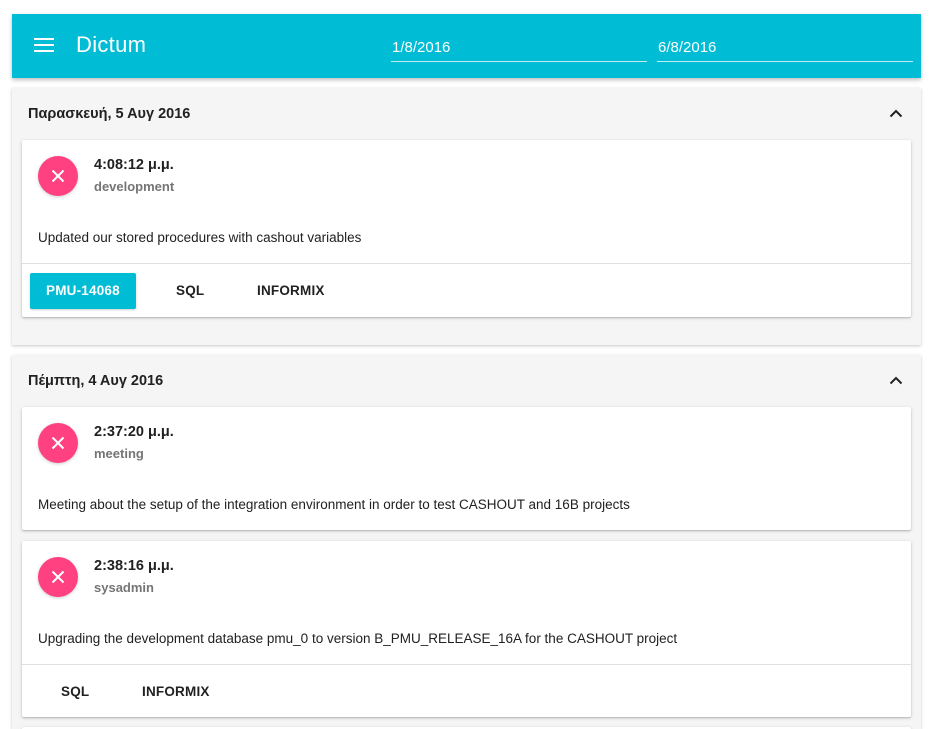 This screenshot has height=729, width=935. What do you see at coordinates (44, 46) in the screenshot?
I see `menu-icon` at bounding box center [44, 46].